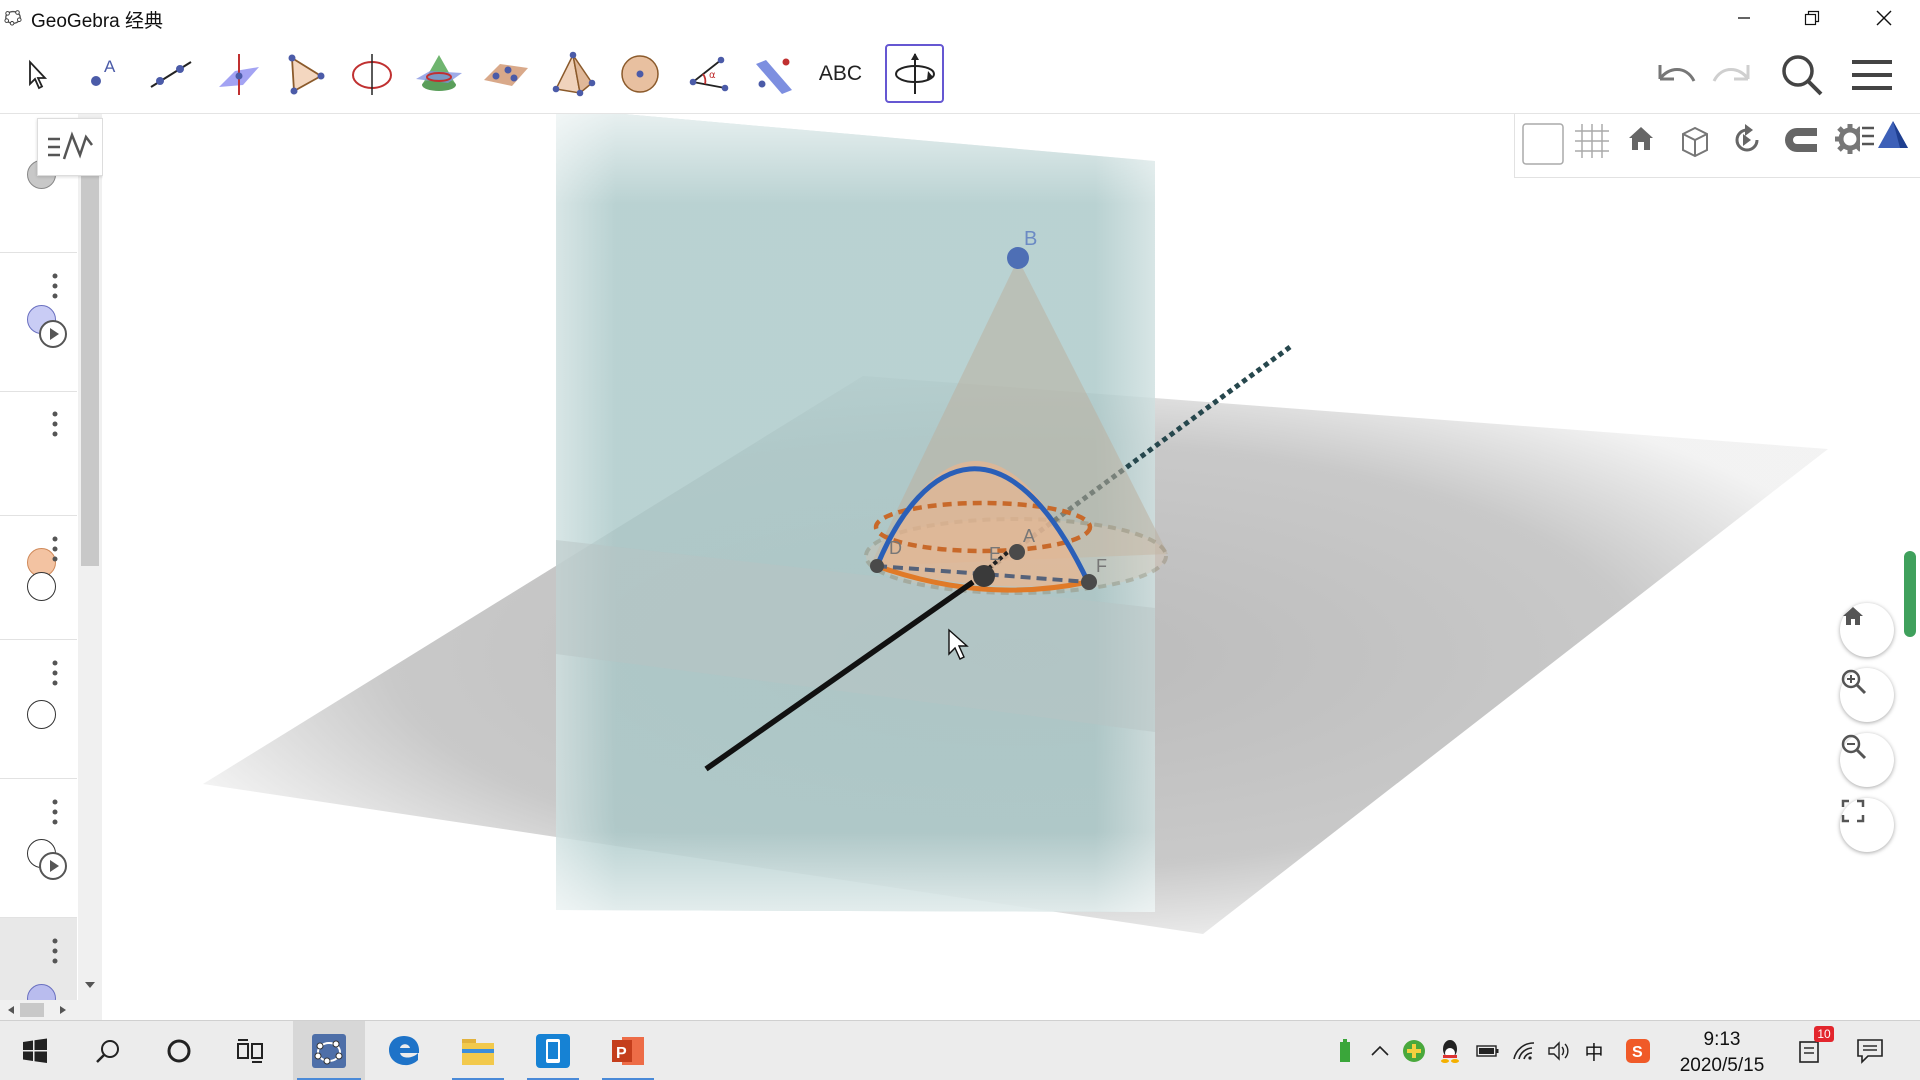  I want to click on hscroll-thumb, so click(32, 1010).